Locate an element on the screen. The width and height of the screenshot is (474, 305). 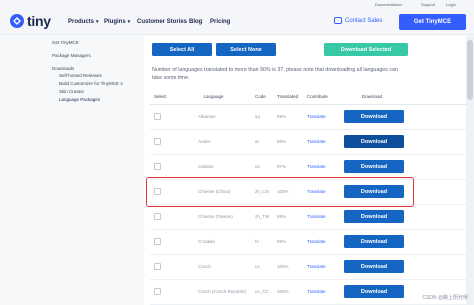
table-row: Croatian hr 99% Translate Download is located at coordinates (310, 242).